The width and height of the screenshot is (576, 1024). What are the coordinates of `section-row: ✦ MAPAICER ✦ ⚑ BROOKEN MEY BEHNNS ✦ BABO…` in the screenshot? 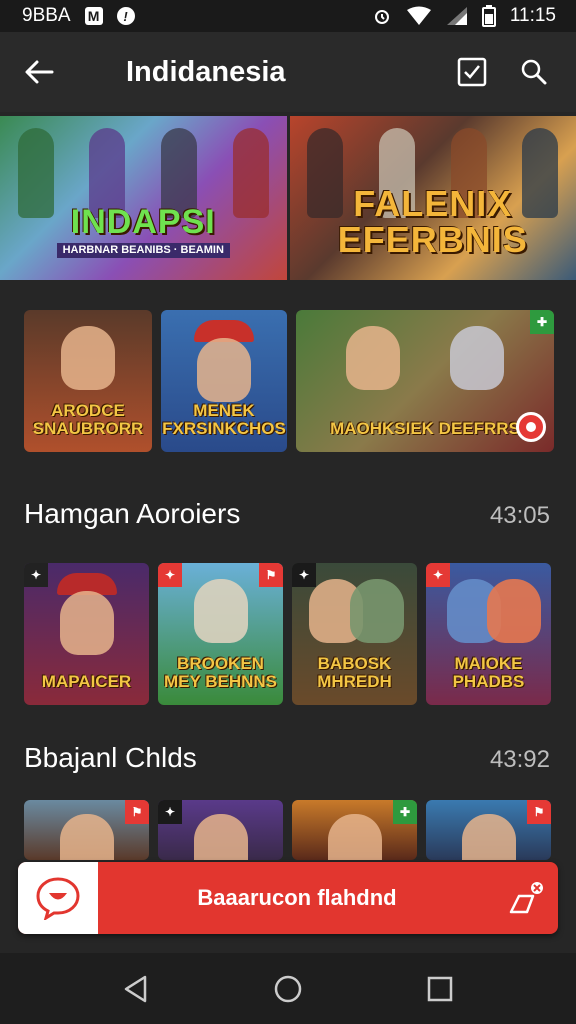 It's located at (289, 634).